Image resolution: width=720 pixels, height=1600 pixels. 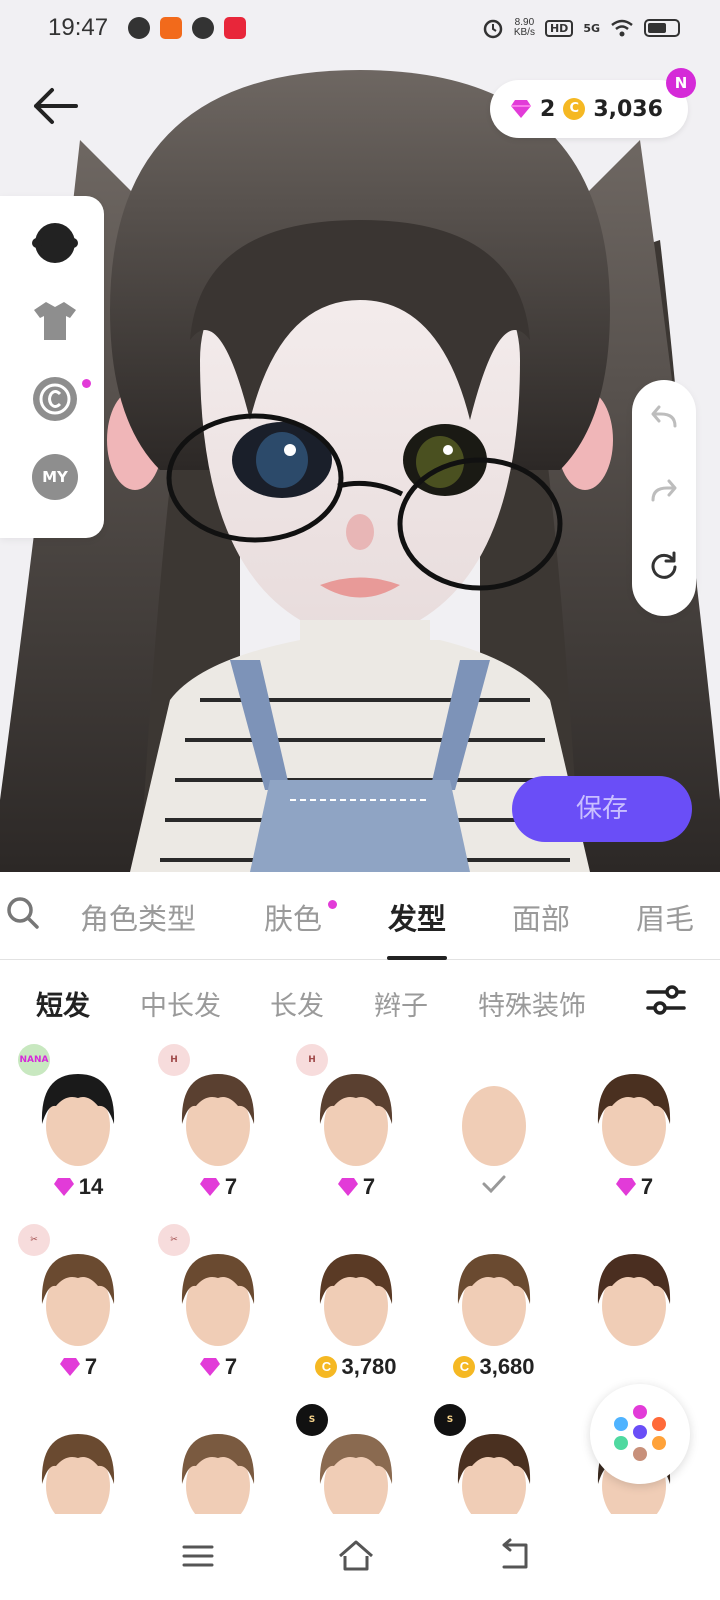 What do you see at coordinates (293, 917) in the screenshot?
I see `tab-skin-color: 肤色` at bounding box center [293, 917].